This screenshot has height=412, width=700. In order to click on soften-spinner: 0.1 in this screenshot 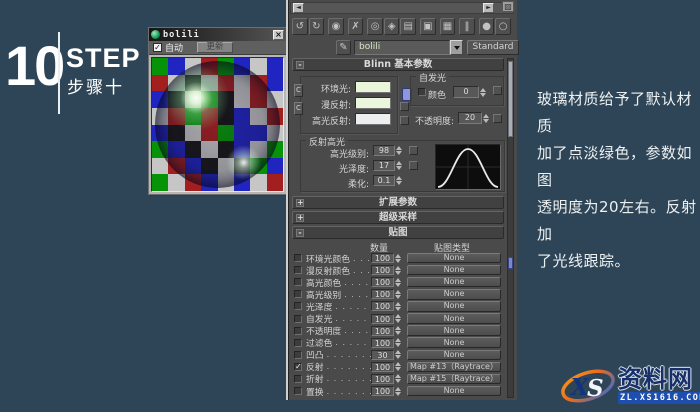, I will do `click(387, 180)`.